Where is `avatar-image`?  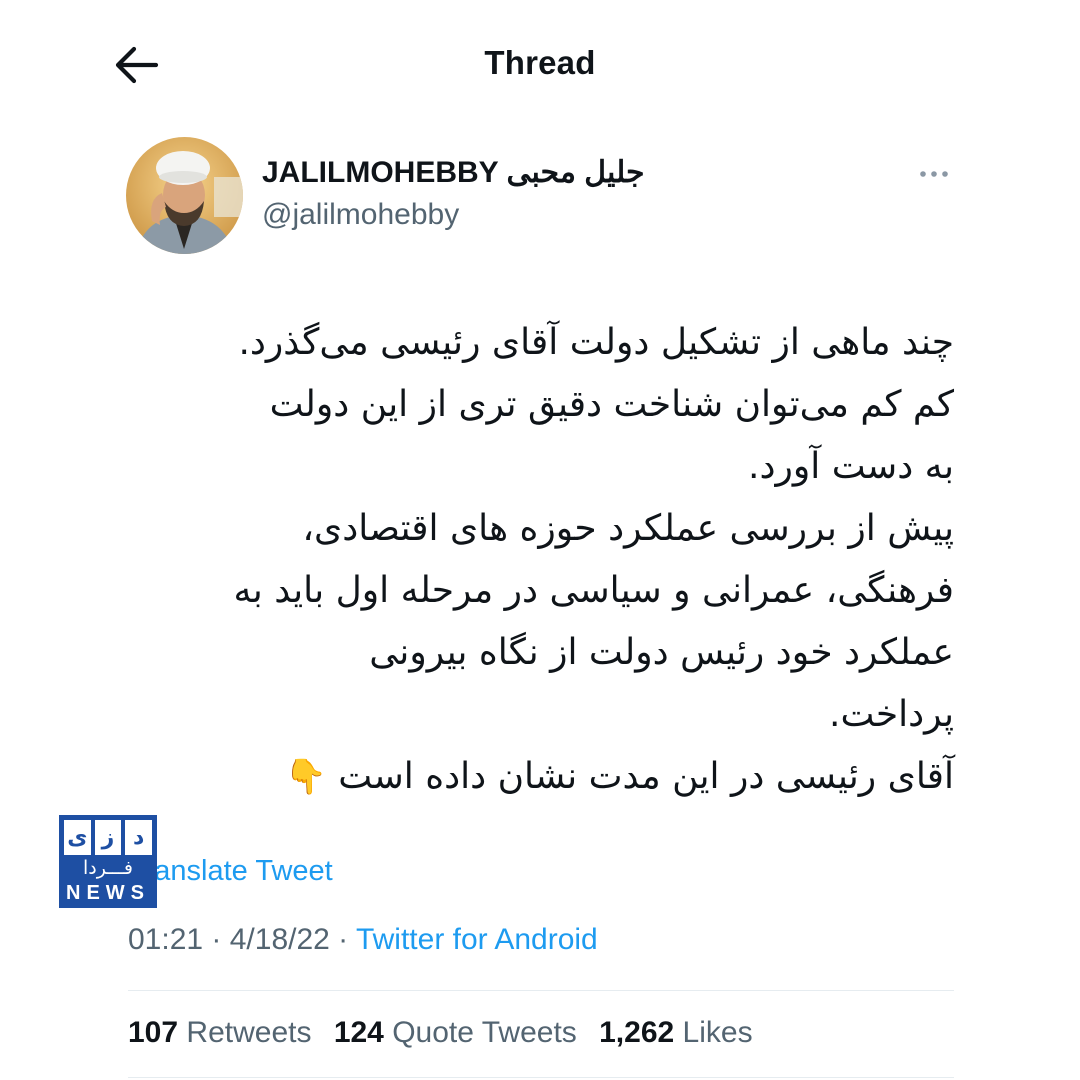
avatar-image is located at coordinates (184, 195).